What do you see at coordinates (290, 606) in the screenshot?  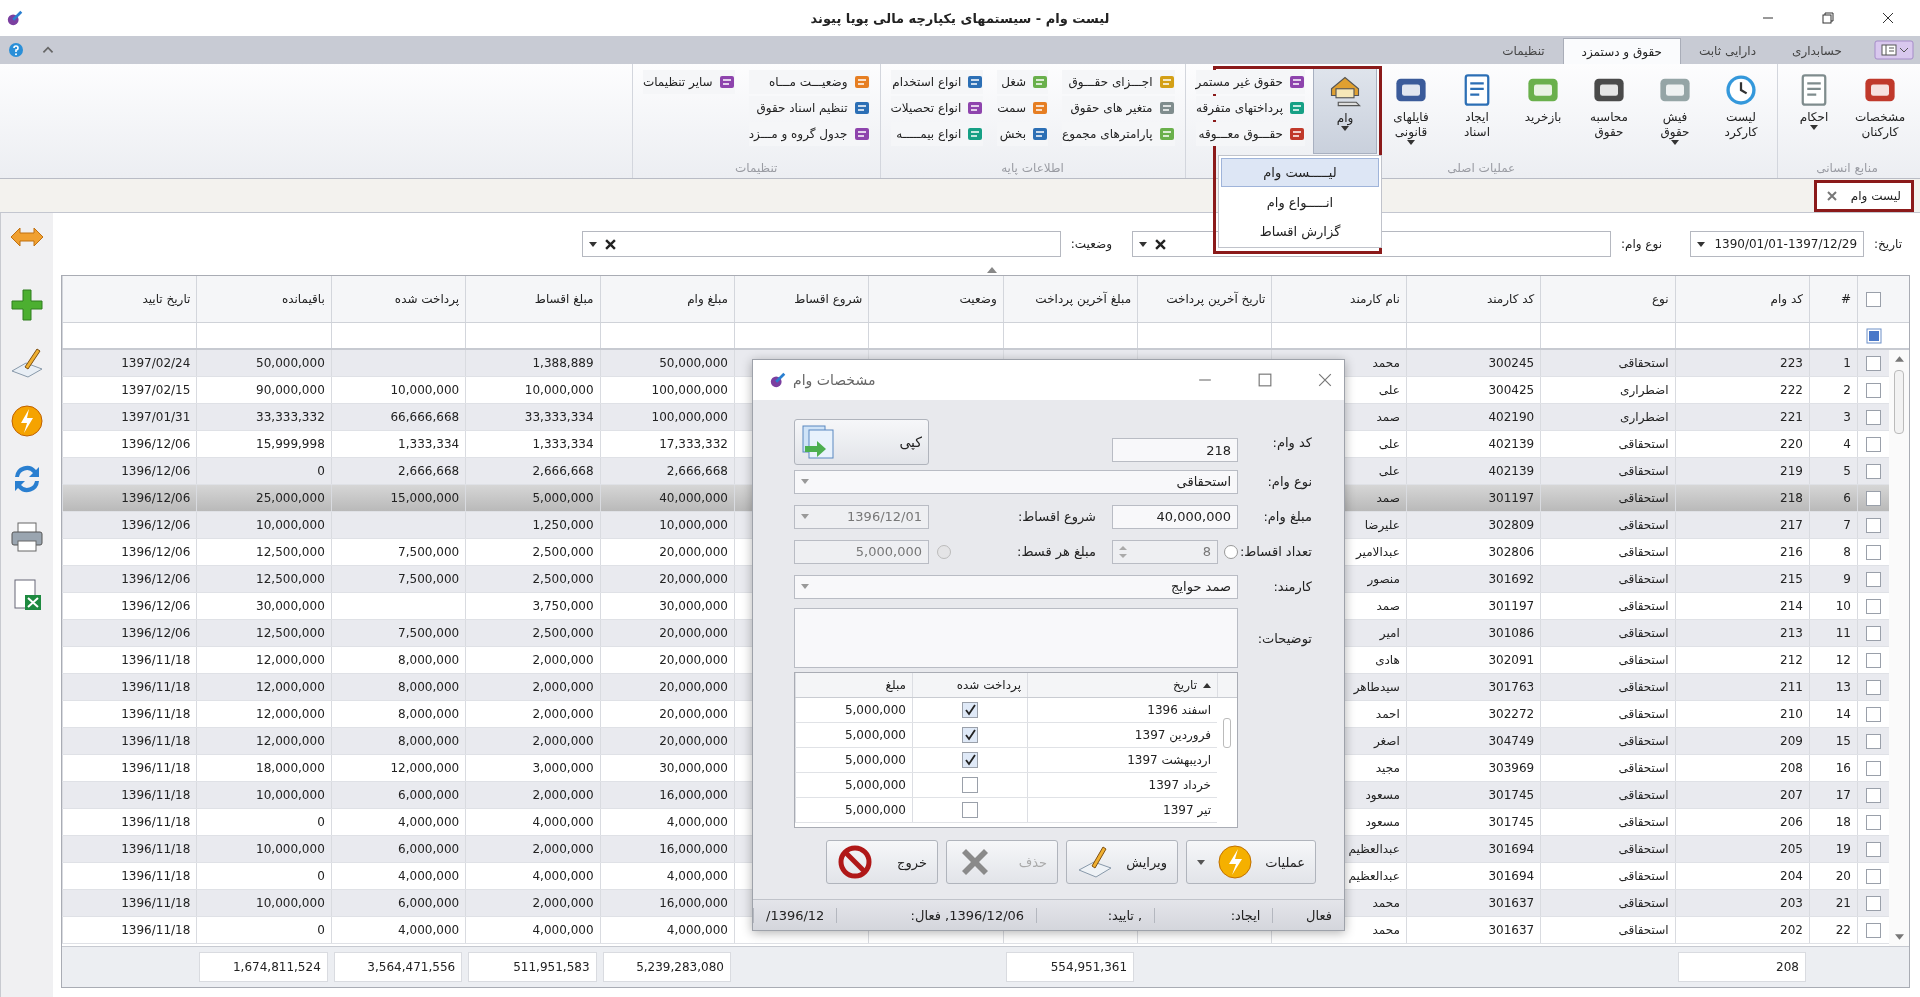 I see `table-cell: 30,000,000` at bounding box center [290, 606].